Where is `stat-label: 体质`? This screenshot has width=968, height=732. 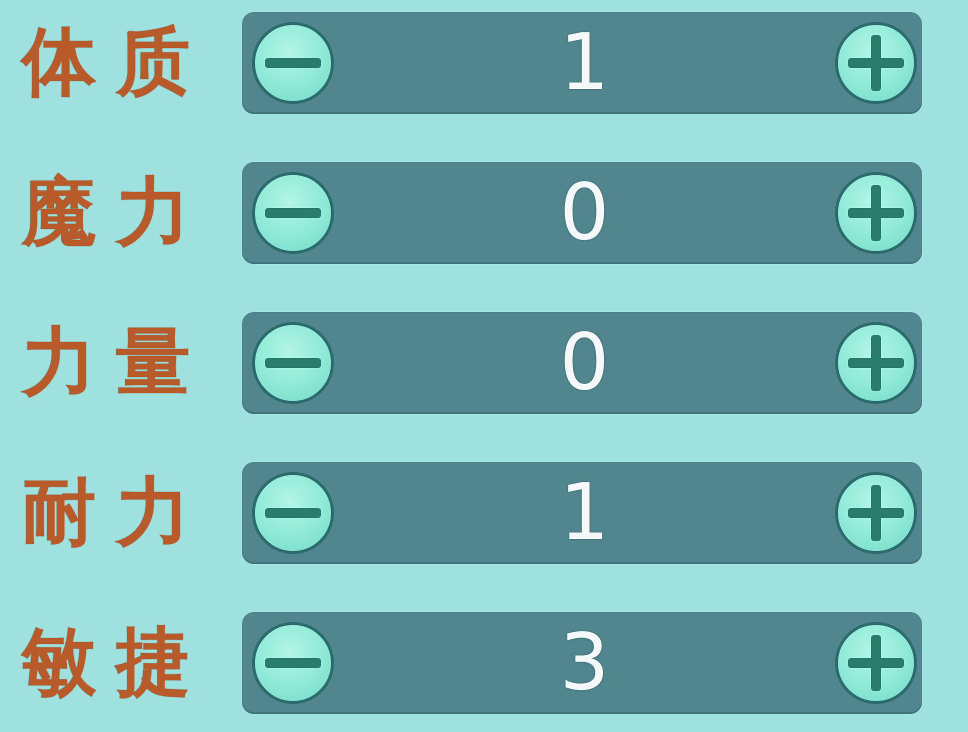
stat-label: 体质 is located at coordinates (116, 63).